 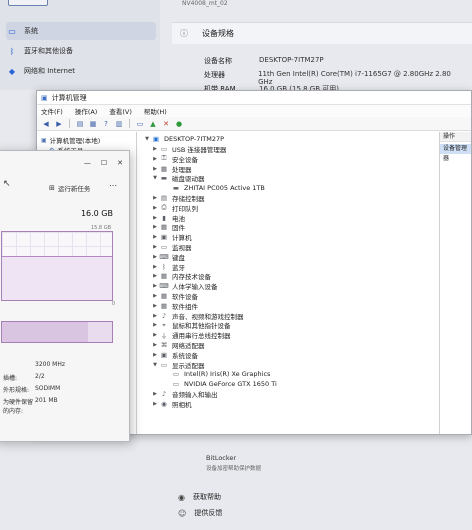 What do you see at coordinates (233, 463) in the screenshot?
I see `bitlocker-item: BitLocker 设备加密帮助保护数据` at bounding box center [233, 463].